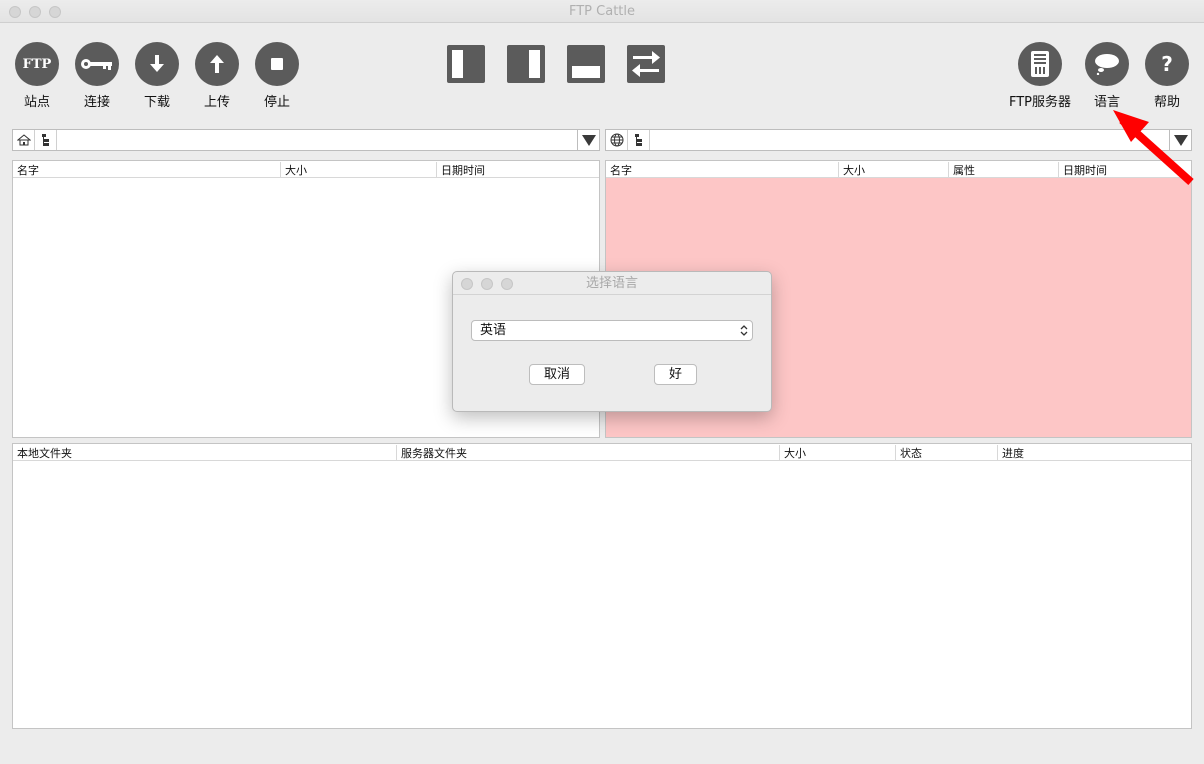 This screenshot has height=764, width=1204. Describe the element at coordinates (466, 64) in the screenshot. I see `layout-left-icon` at that location.